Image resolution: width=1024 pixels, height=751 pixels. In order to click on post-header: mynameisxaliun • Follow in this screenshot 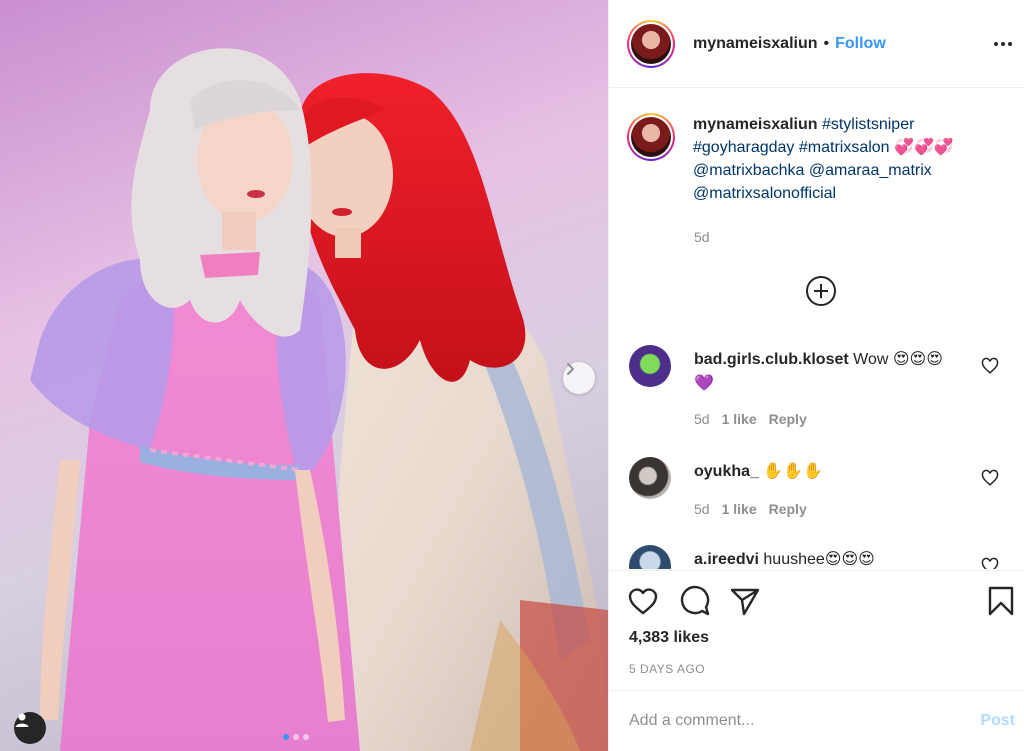, I will do `click(816, 44)`.